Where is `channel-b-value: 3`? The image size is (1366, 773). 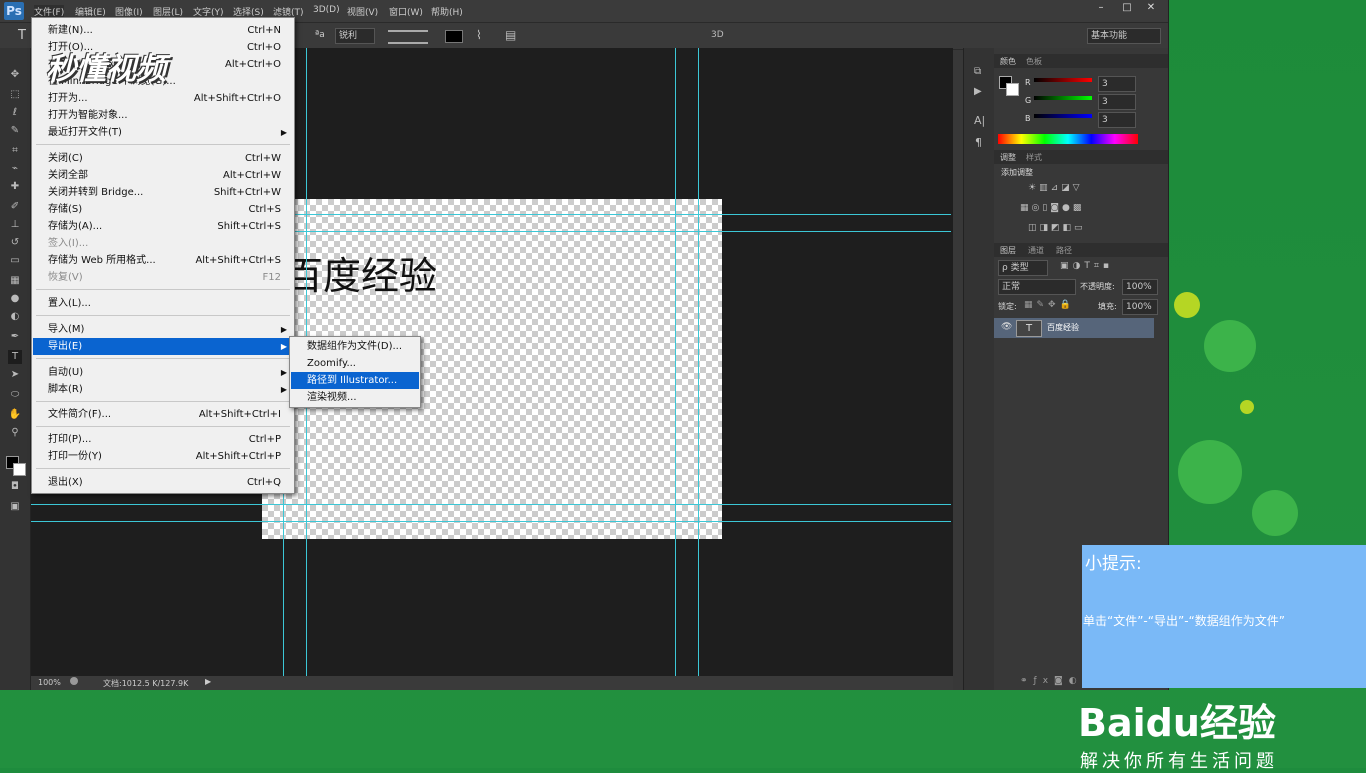
channel-b-value: 3 is located at coordinates (1117, 120).